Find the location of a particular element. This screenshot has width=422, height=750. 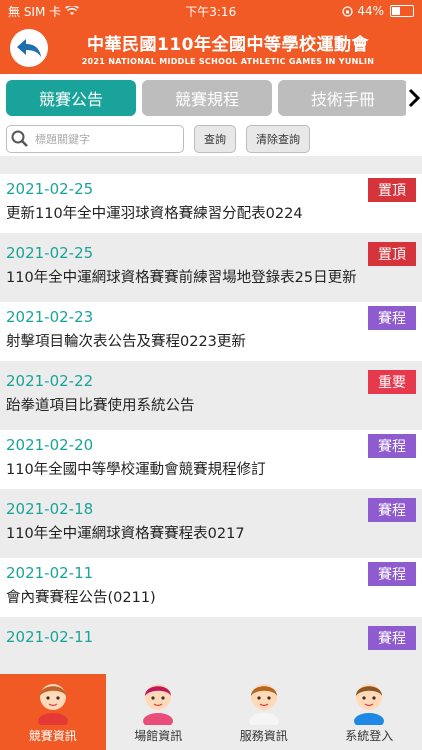

nav-item-1: 競賽資訊 is located at coordinates (53, 712).